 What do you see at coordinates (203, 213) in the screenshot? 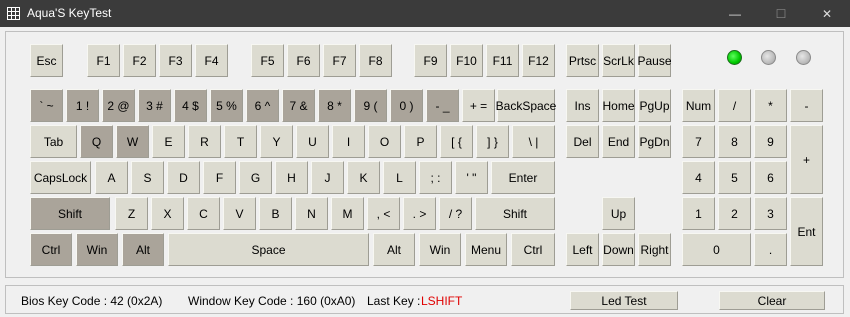
I see `key-c: C` at bounding box center [203, 213].